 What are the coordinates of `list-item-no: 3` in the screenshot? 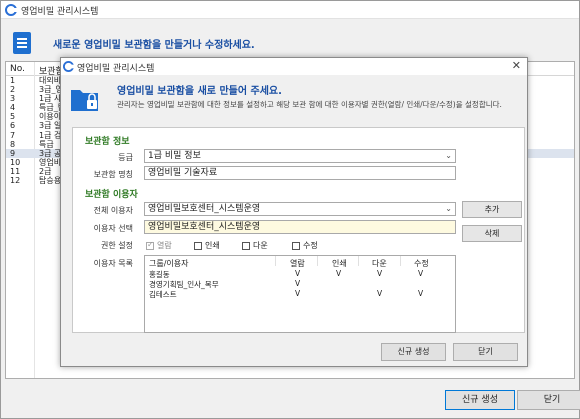 It's located at (13, 99).